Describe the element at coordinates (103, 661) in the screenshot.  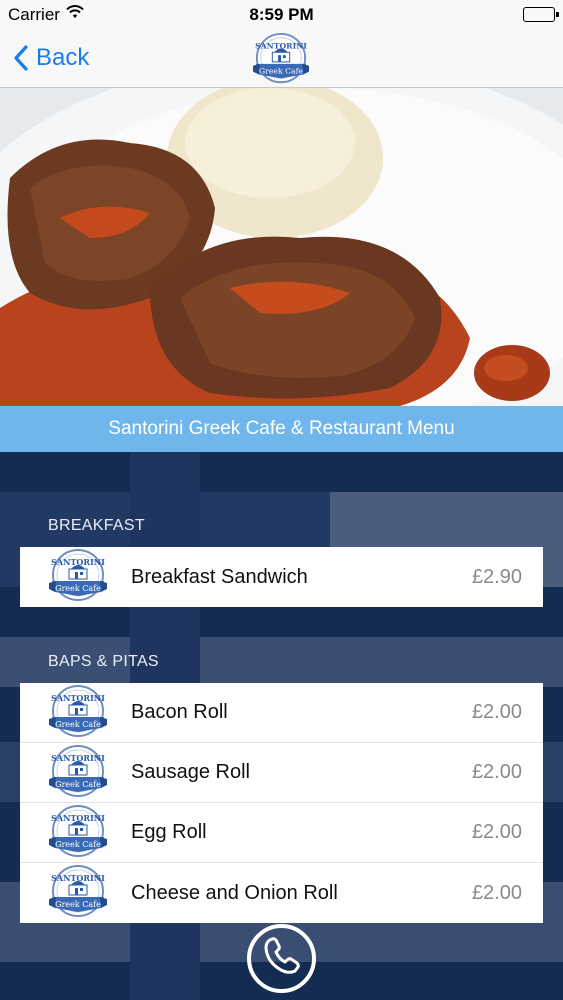
I see `section-header-baps-pitas: BAPS & PITAS` at that location.